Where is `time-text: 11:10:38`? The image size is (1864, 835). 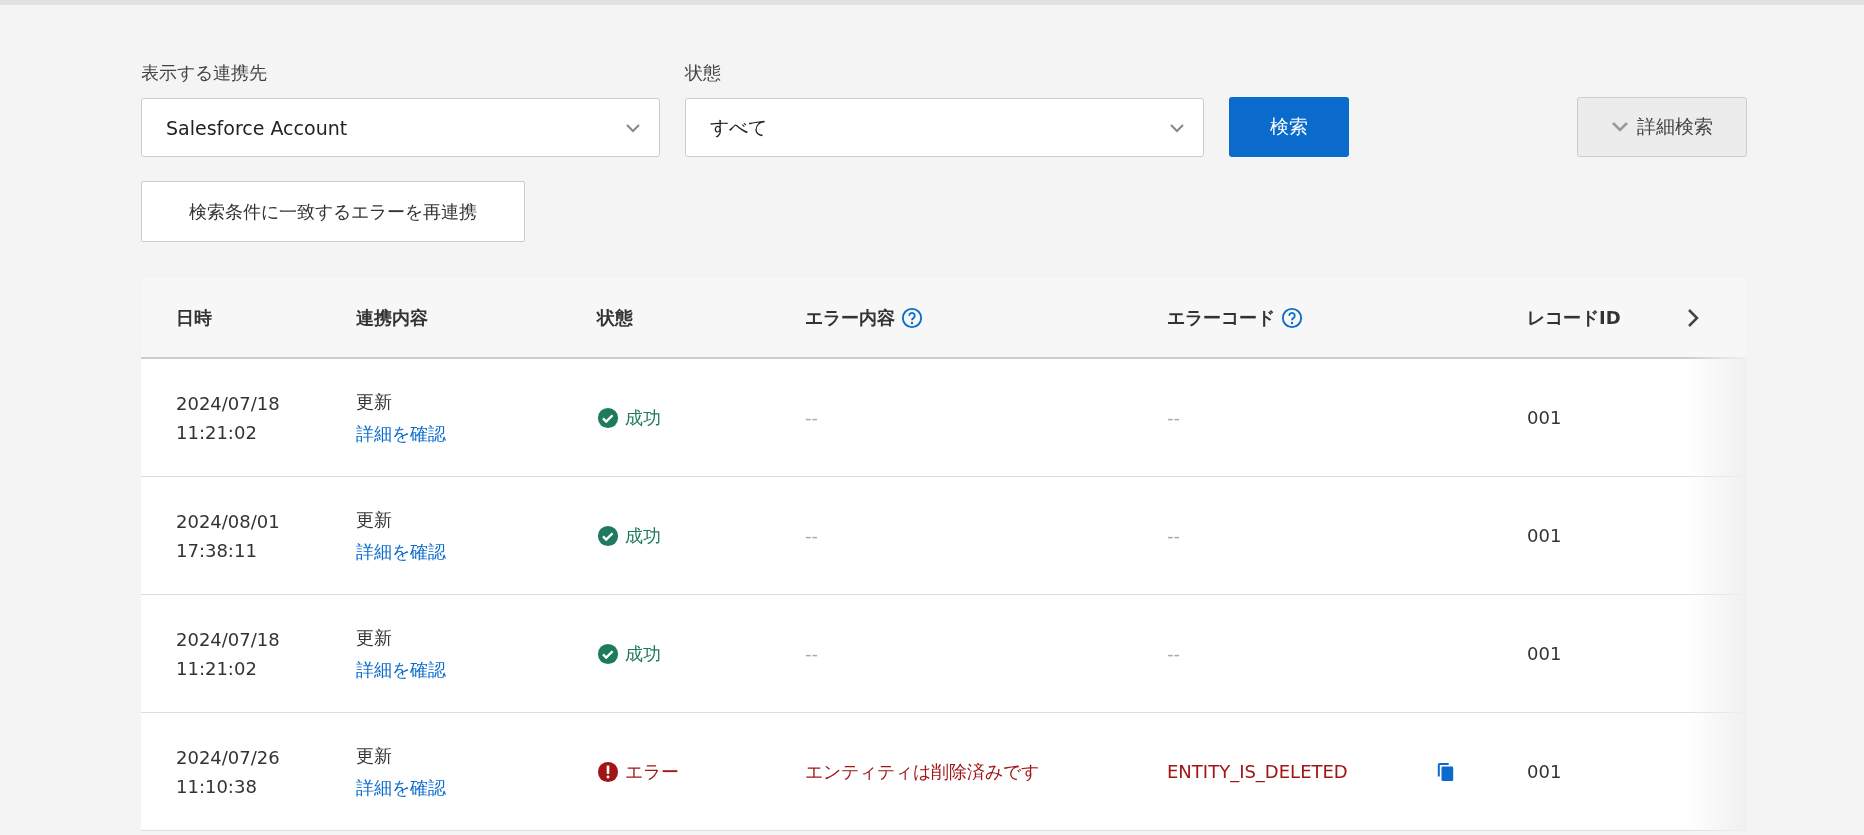
time-text: 11:10:38 is located at coordinates (216, 786).